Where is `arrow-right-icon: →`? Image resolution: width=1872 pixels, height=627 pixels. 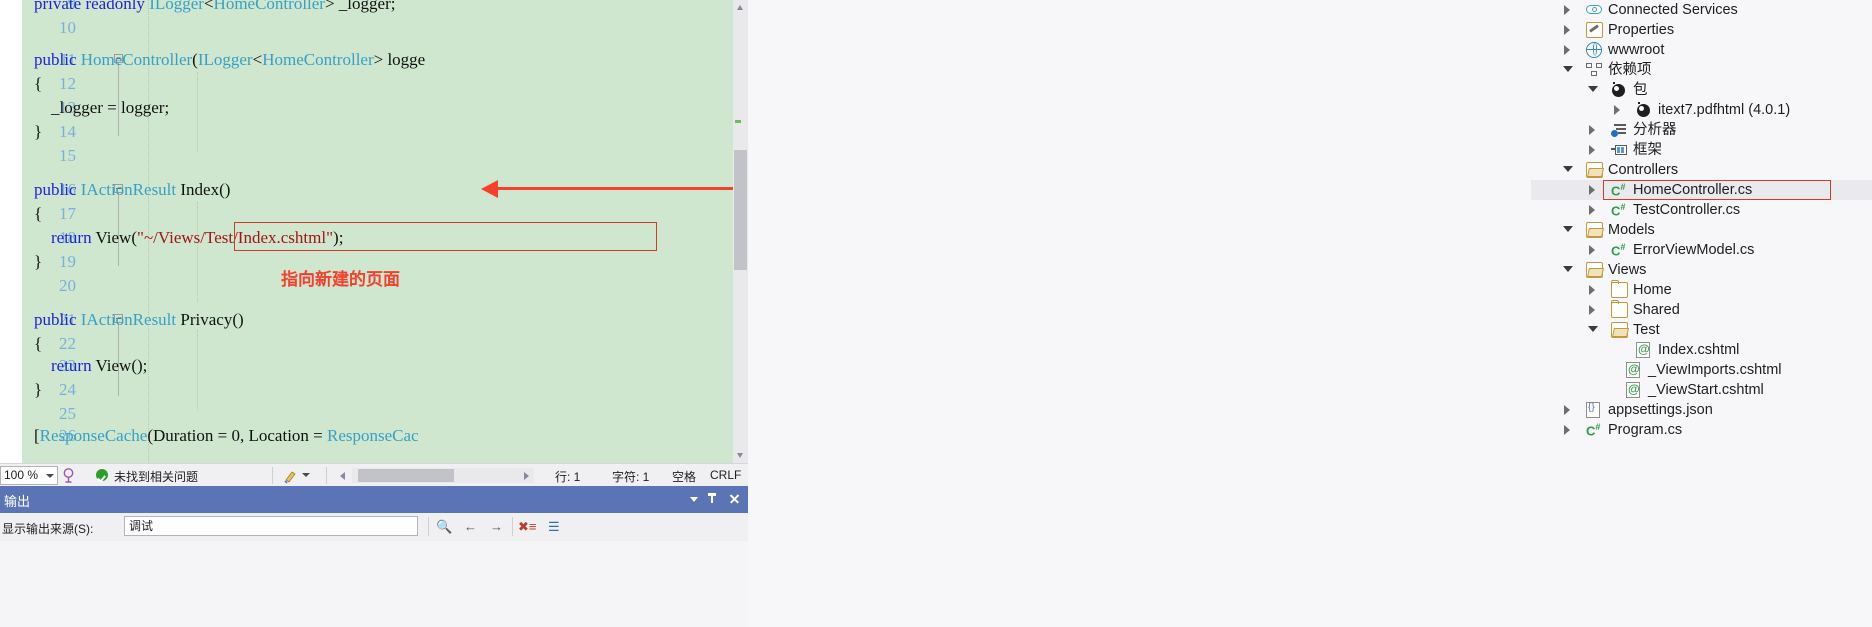 arrow-right-icon: → is located at coordinates (496, 526).